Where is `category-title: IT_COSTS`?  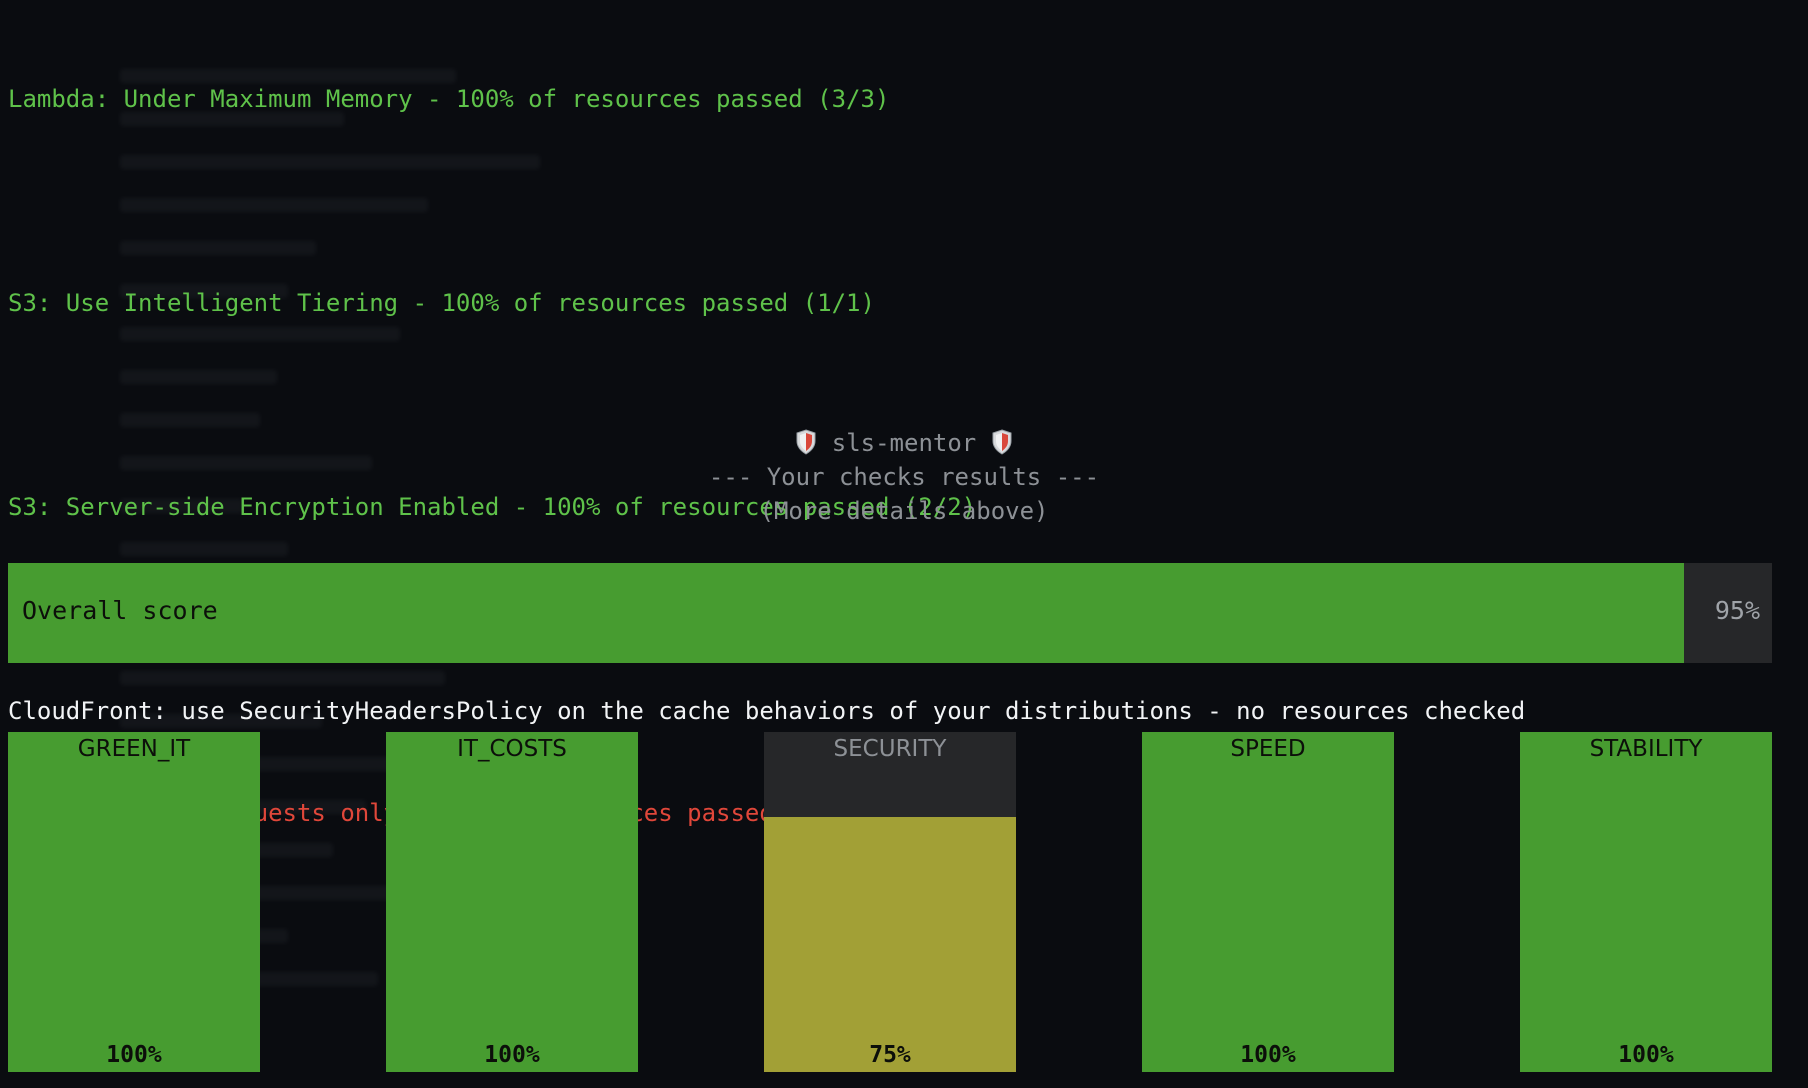 category-title: IT_COSTS is located at coordinates (512, 749).